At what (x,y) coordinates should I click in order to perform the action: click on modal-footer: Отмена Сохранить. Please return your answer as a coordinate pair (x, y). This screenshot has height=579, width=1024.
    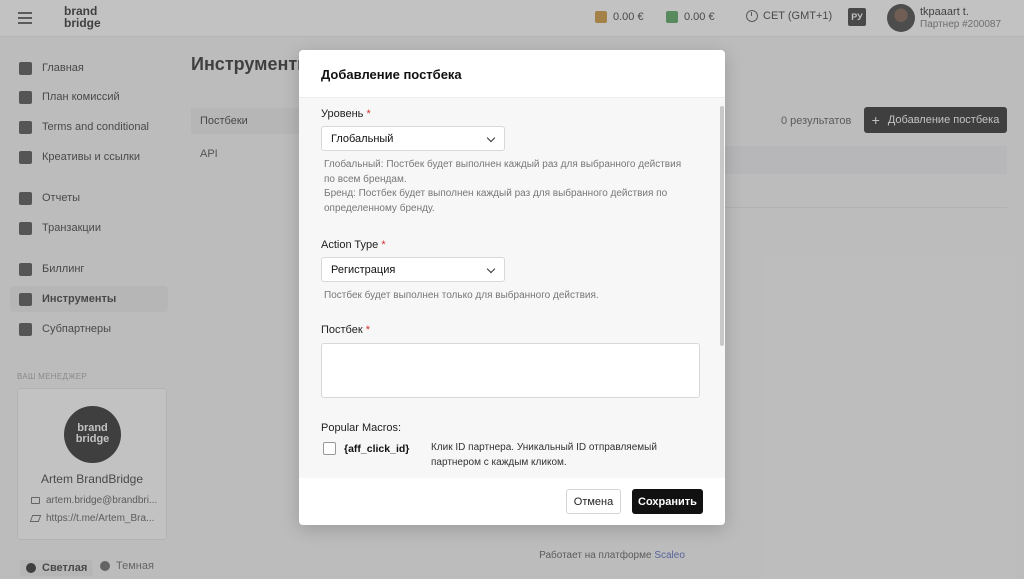
    Looking at the image, I should click on (512, 501).